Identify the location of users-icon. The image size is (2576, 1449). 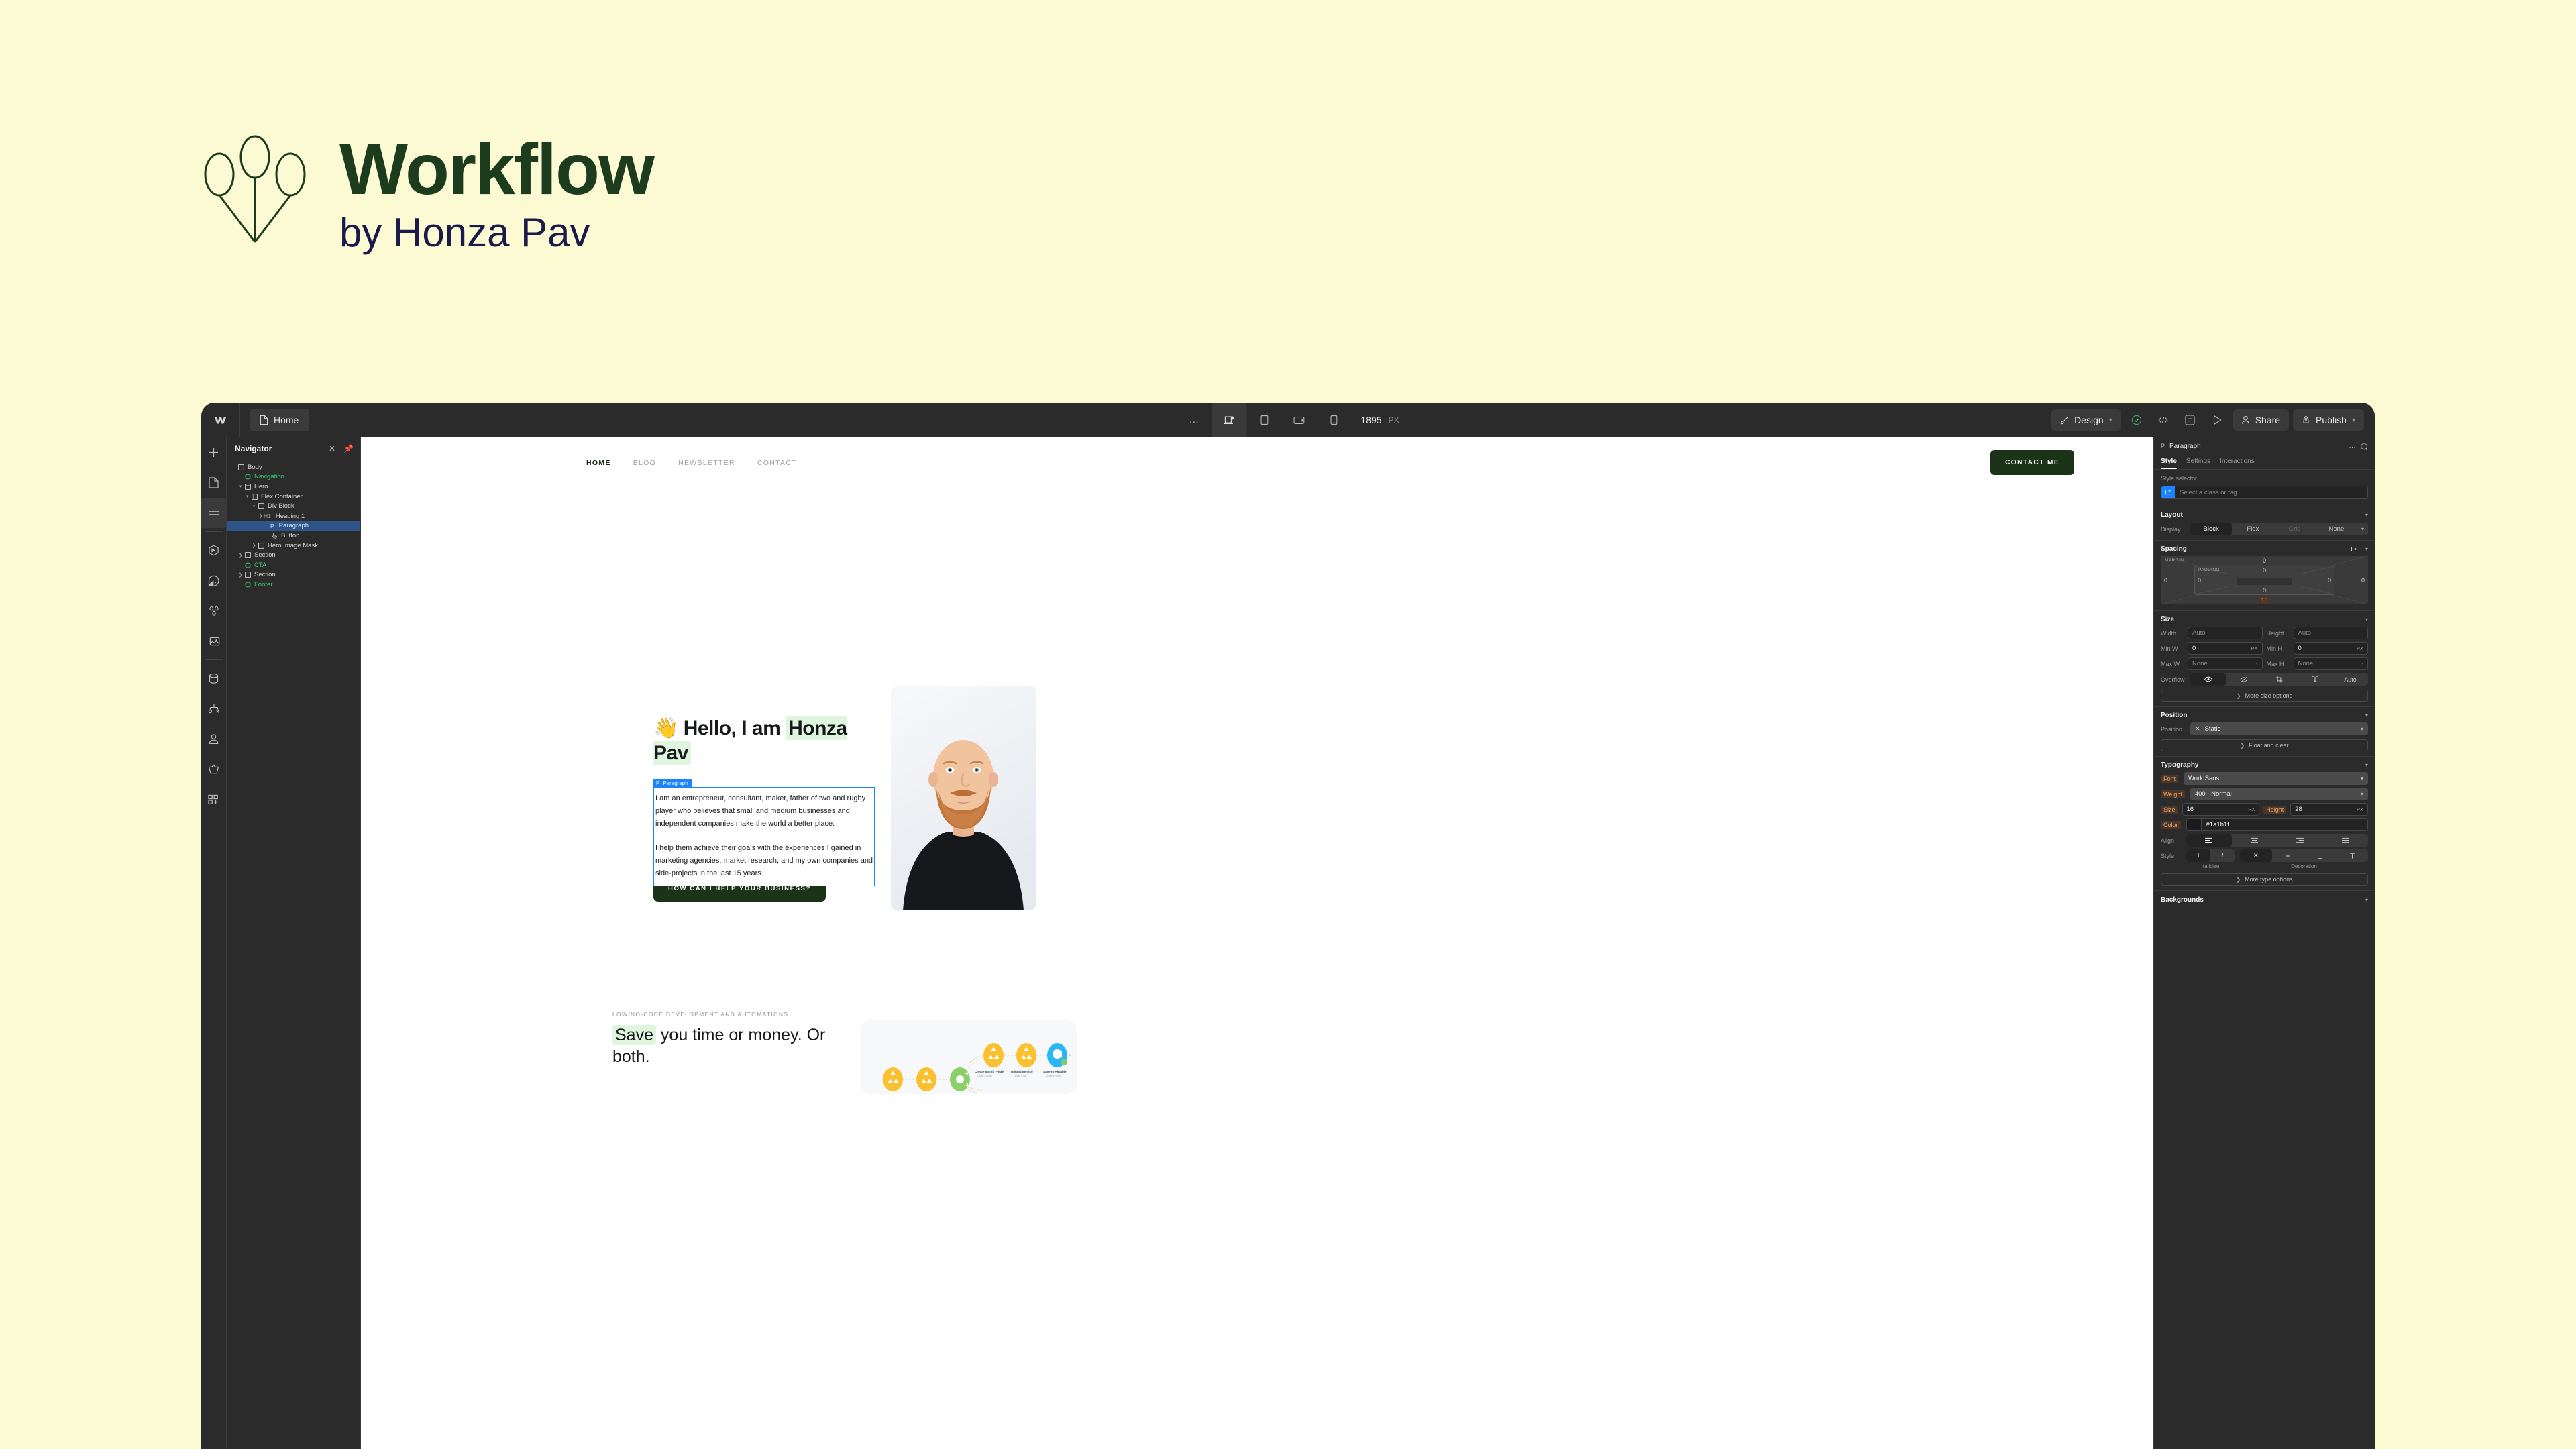
(214, 739).